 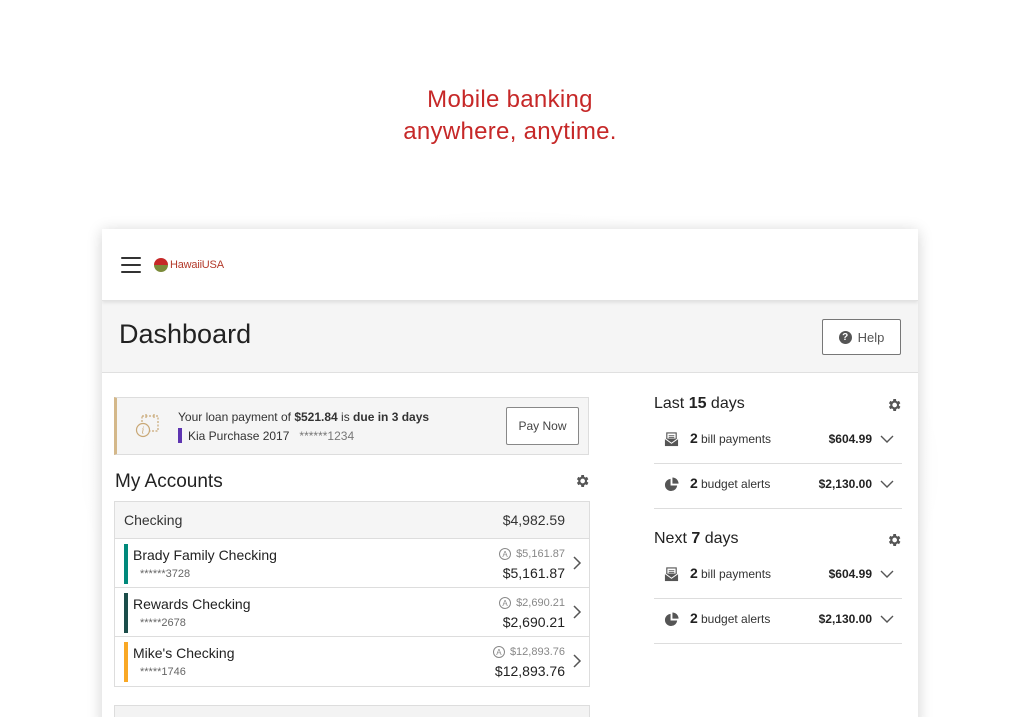 I want to click on last-days-num: 15, so click(x=697, y=403).